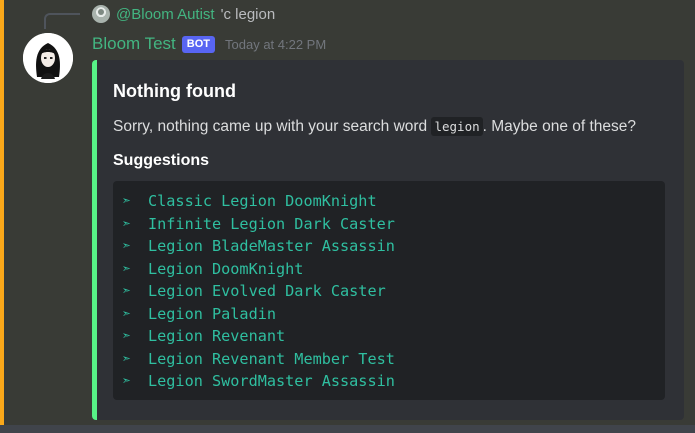 Image resolution: width=695 pixels, height=433 pixels. What do you see at coordinates (393, 291) in the screenshot?
I see `suggestion-line: ➣ Legion Evolved Dark Caster` at bounding box center [393, 291].